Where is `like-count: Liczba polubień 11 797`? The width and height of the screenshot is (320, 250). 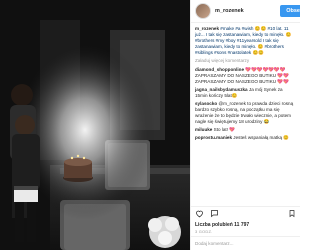
like-count: Liczba polubień 11 797 is located at coordinates (222, 225).